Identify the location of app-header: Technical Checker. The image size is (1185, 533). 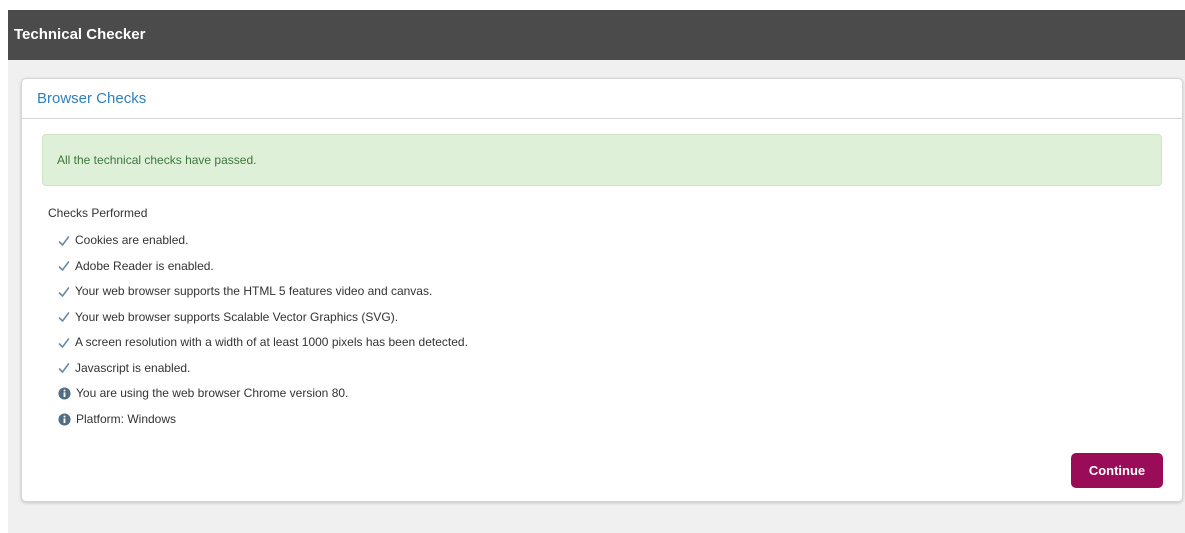
(596, 35).